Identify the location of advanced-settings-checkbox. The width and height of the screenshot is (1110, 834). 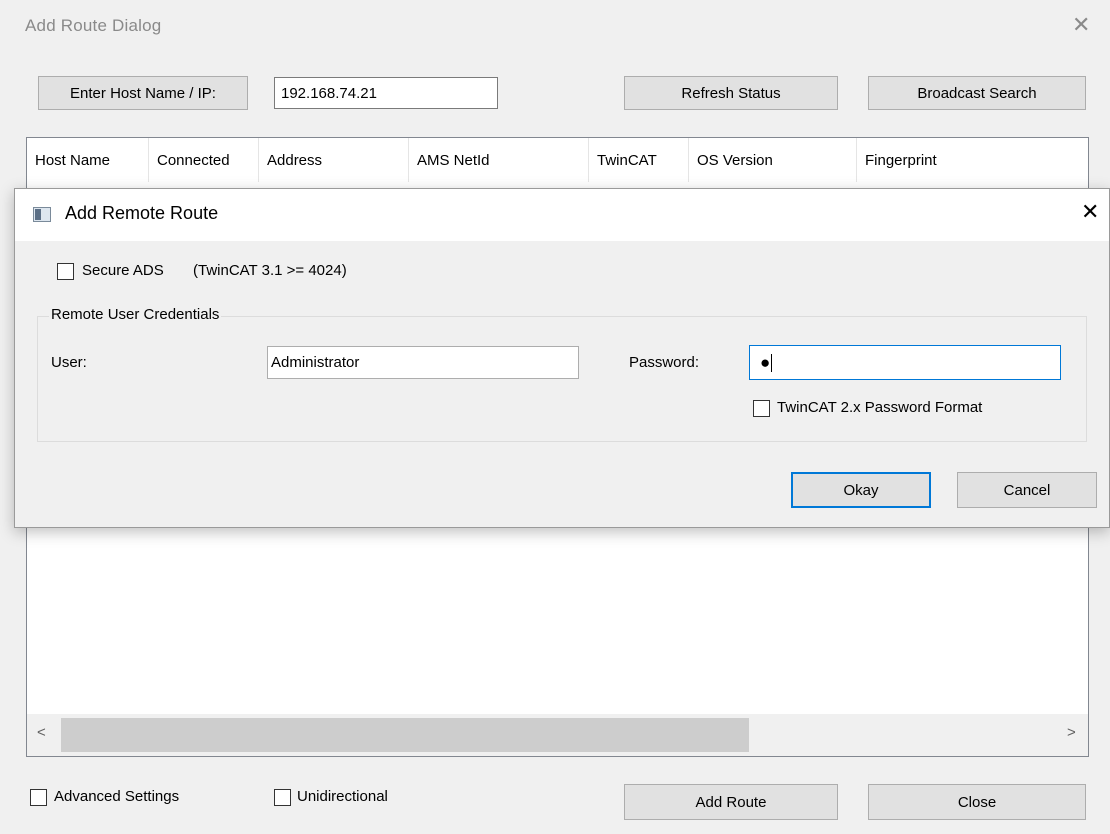
(38, 797).